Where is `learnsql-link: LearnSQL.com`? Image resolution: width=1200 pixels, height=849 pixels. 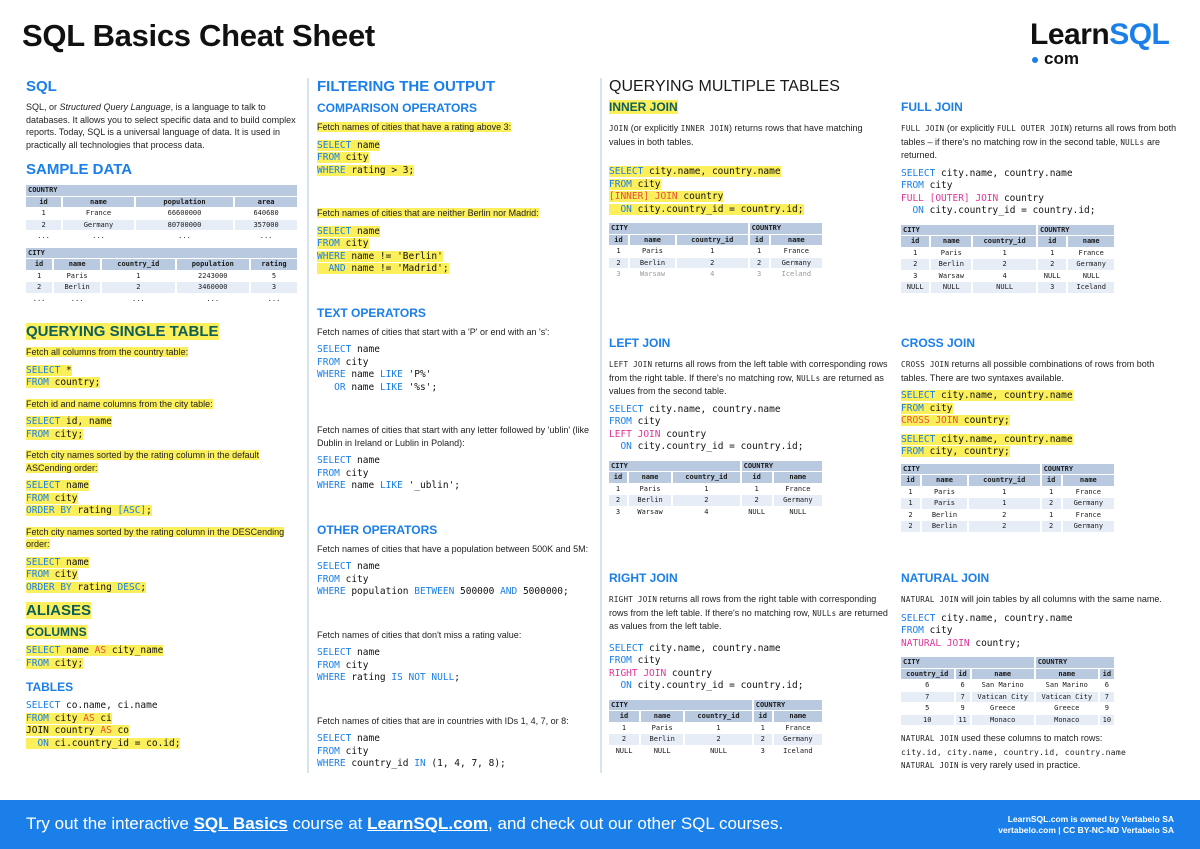
learnsql-link: LearnSQL.com is located at coordinates (427, 823).